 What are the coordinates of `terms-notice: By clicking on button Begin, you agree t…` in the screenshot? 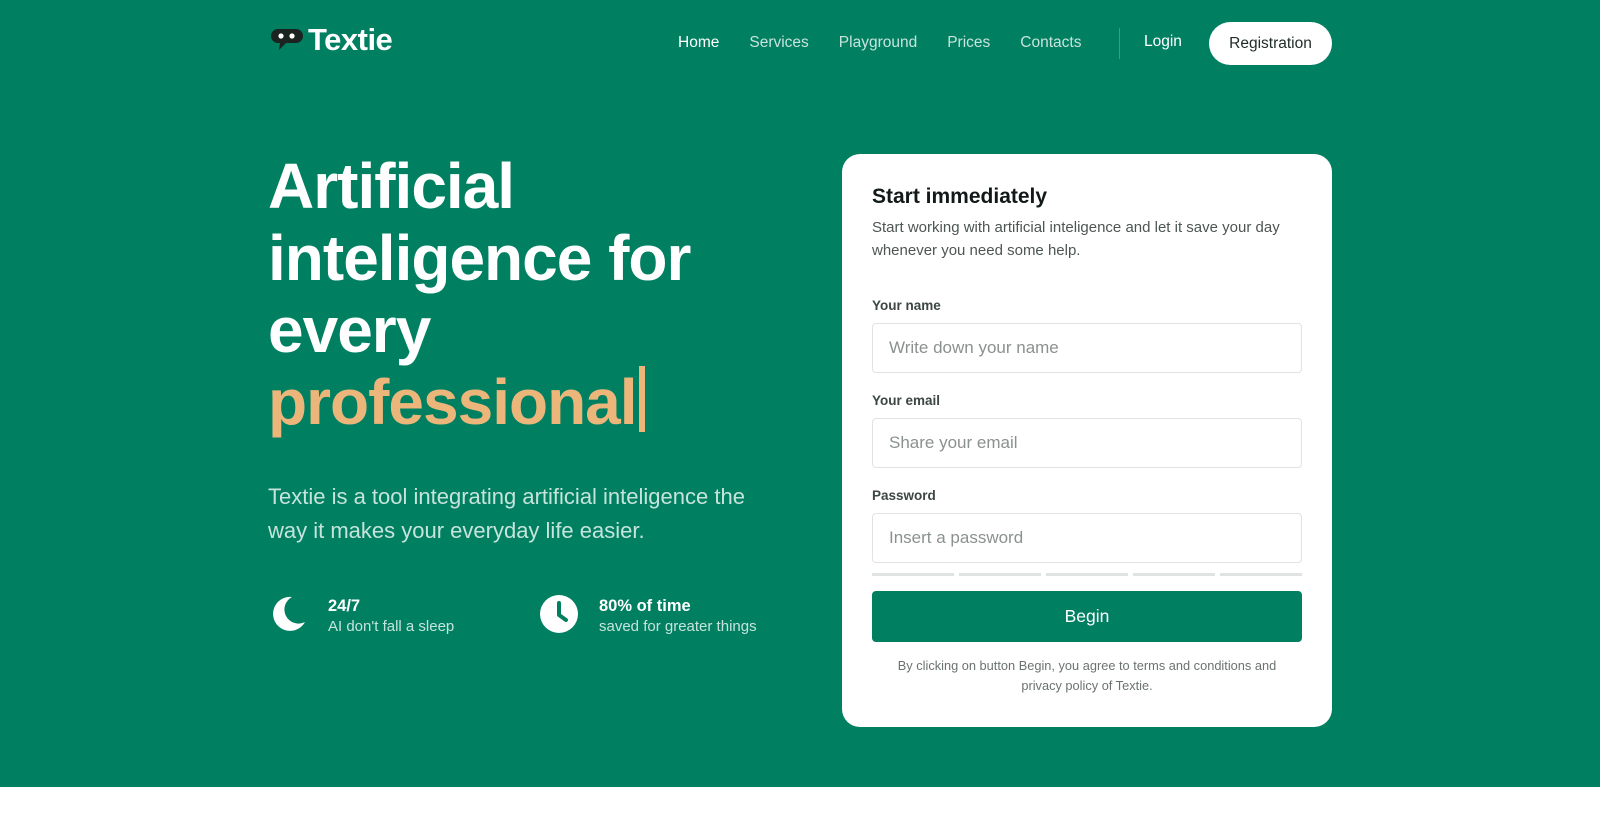 It's located at (1087, 675).